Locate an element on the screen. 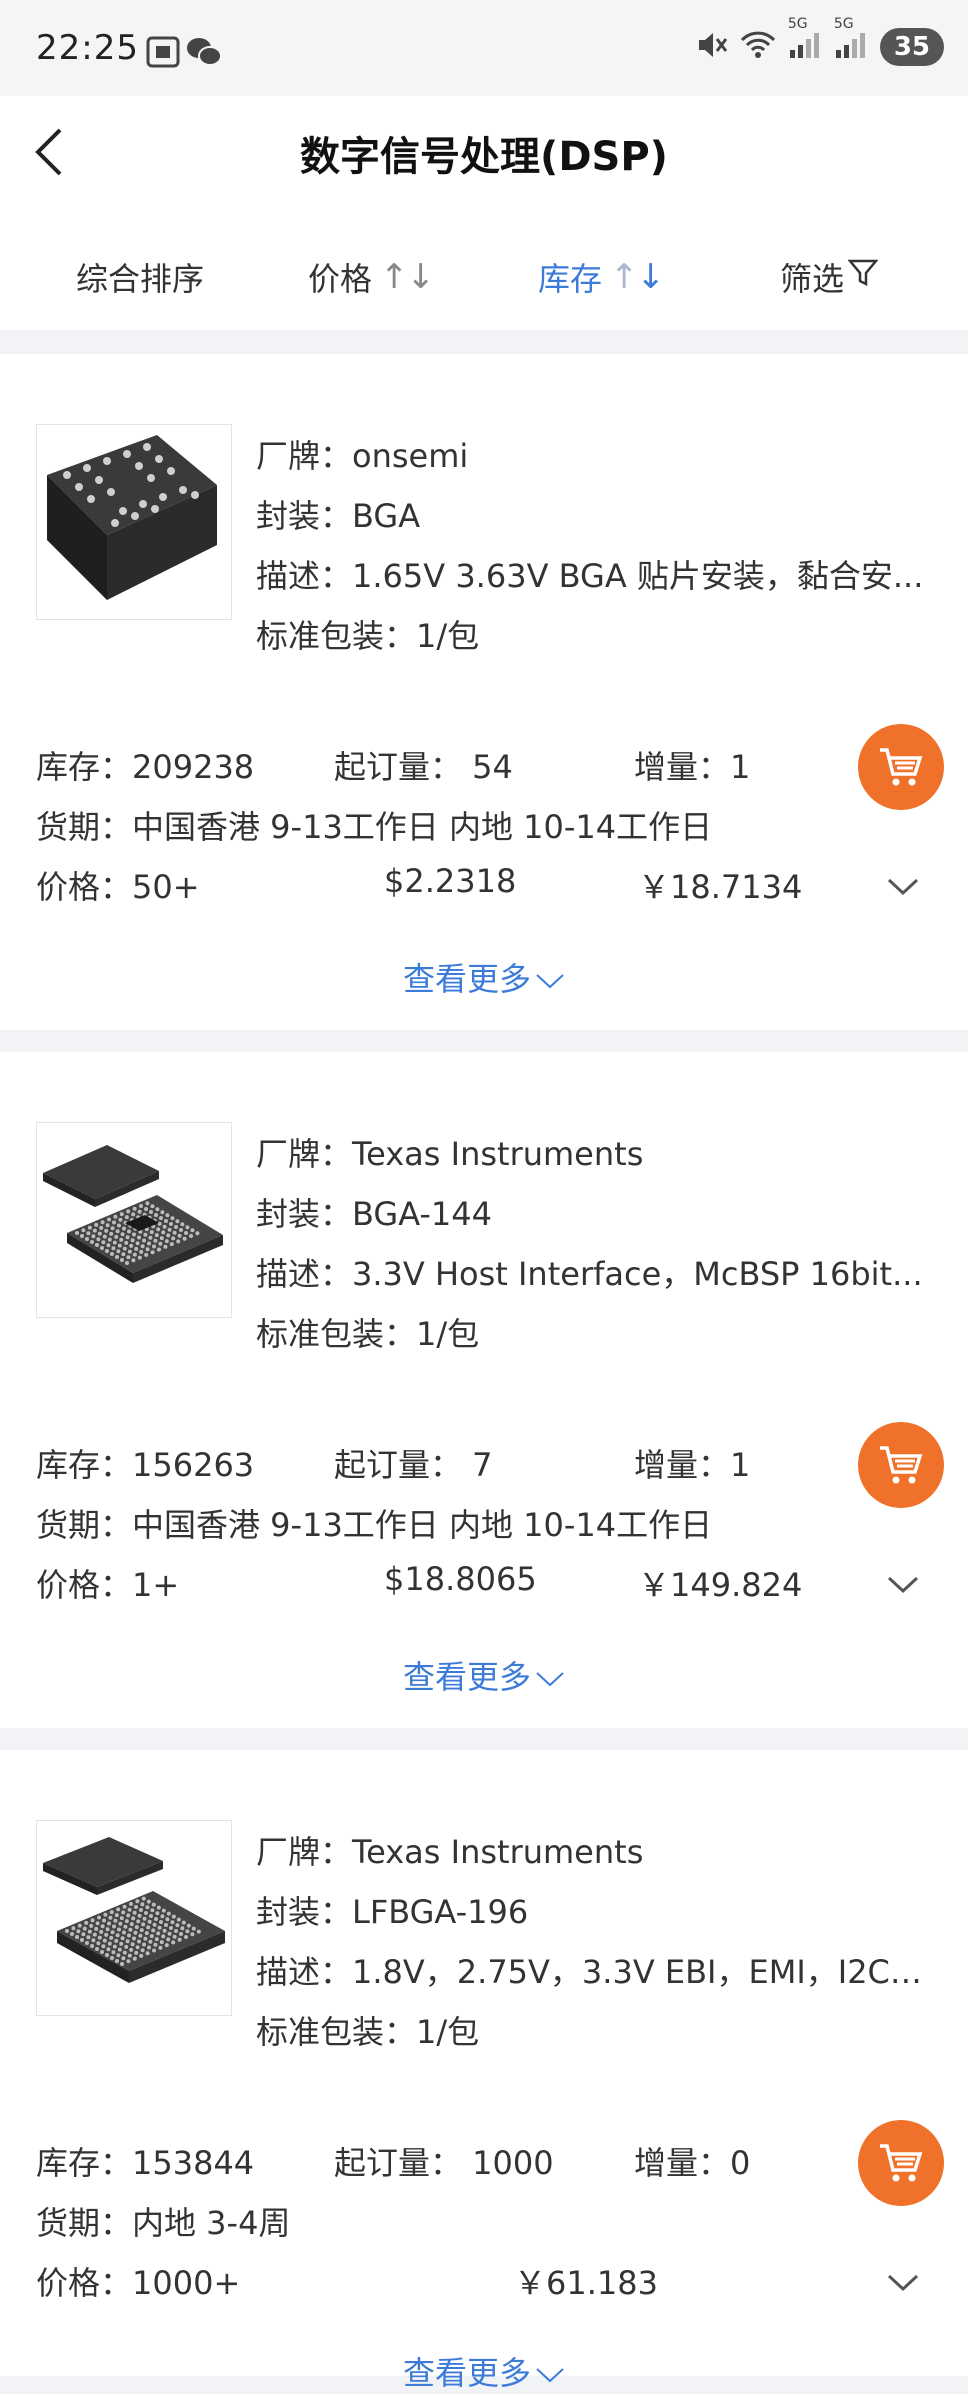 This screenshot has width=968, height=2394. sort-tabs: 综合排序 价格 ↑↓ 库存 ↑↓ 筛选 is located at coordinates (484, 268).